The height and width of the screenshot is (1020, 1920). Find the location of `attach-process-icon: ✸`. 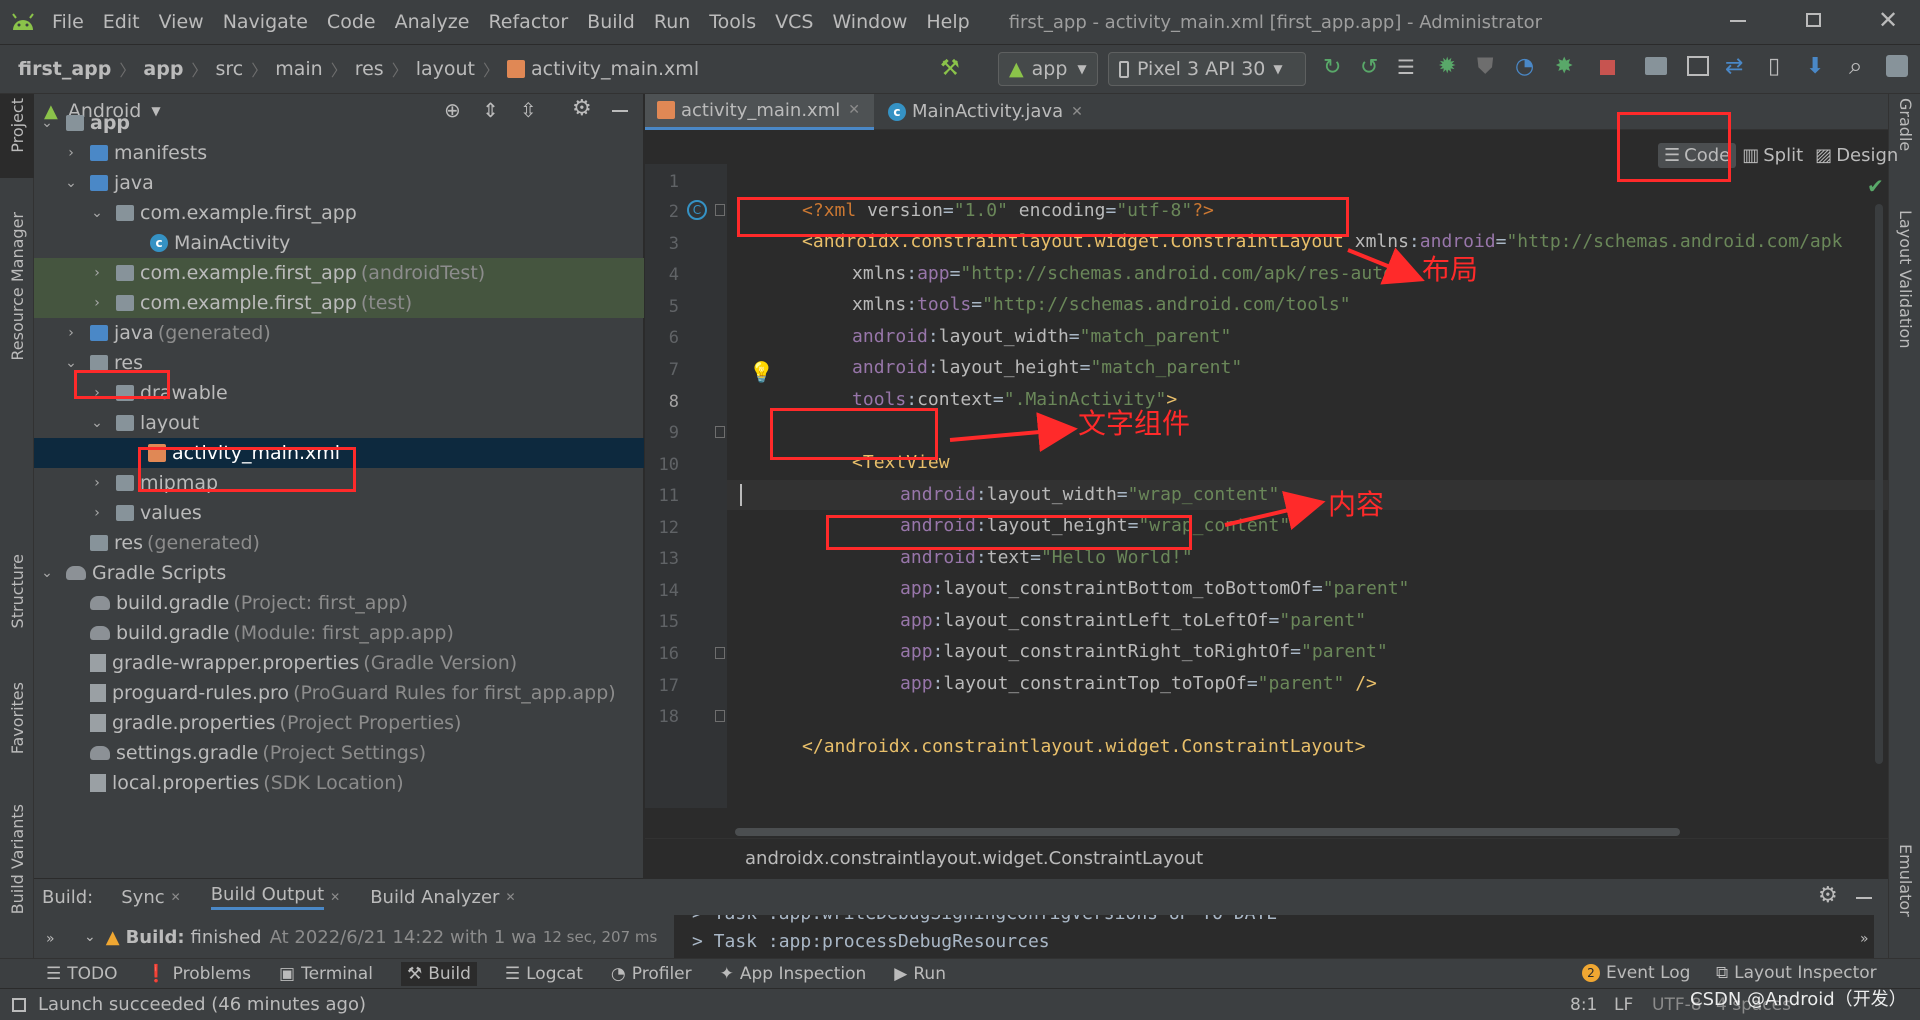

attach-process-icon: ✸ is located at coordinates (1564, 66).